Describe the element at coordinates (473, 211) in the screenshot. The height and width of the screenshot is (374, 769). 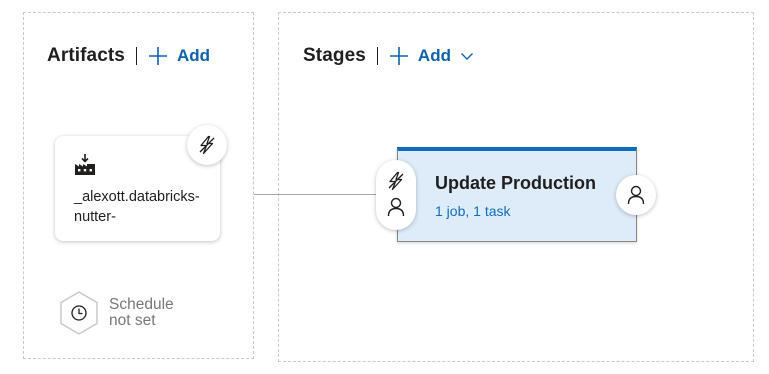
I see `stage-job-summary-link: 1 job, 1 task` at that location.